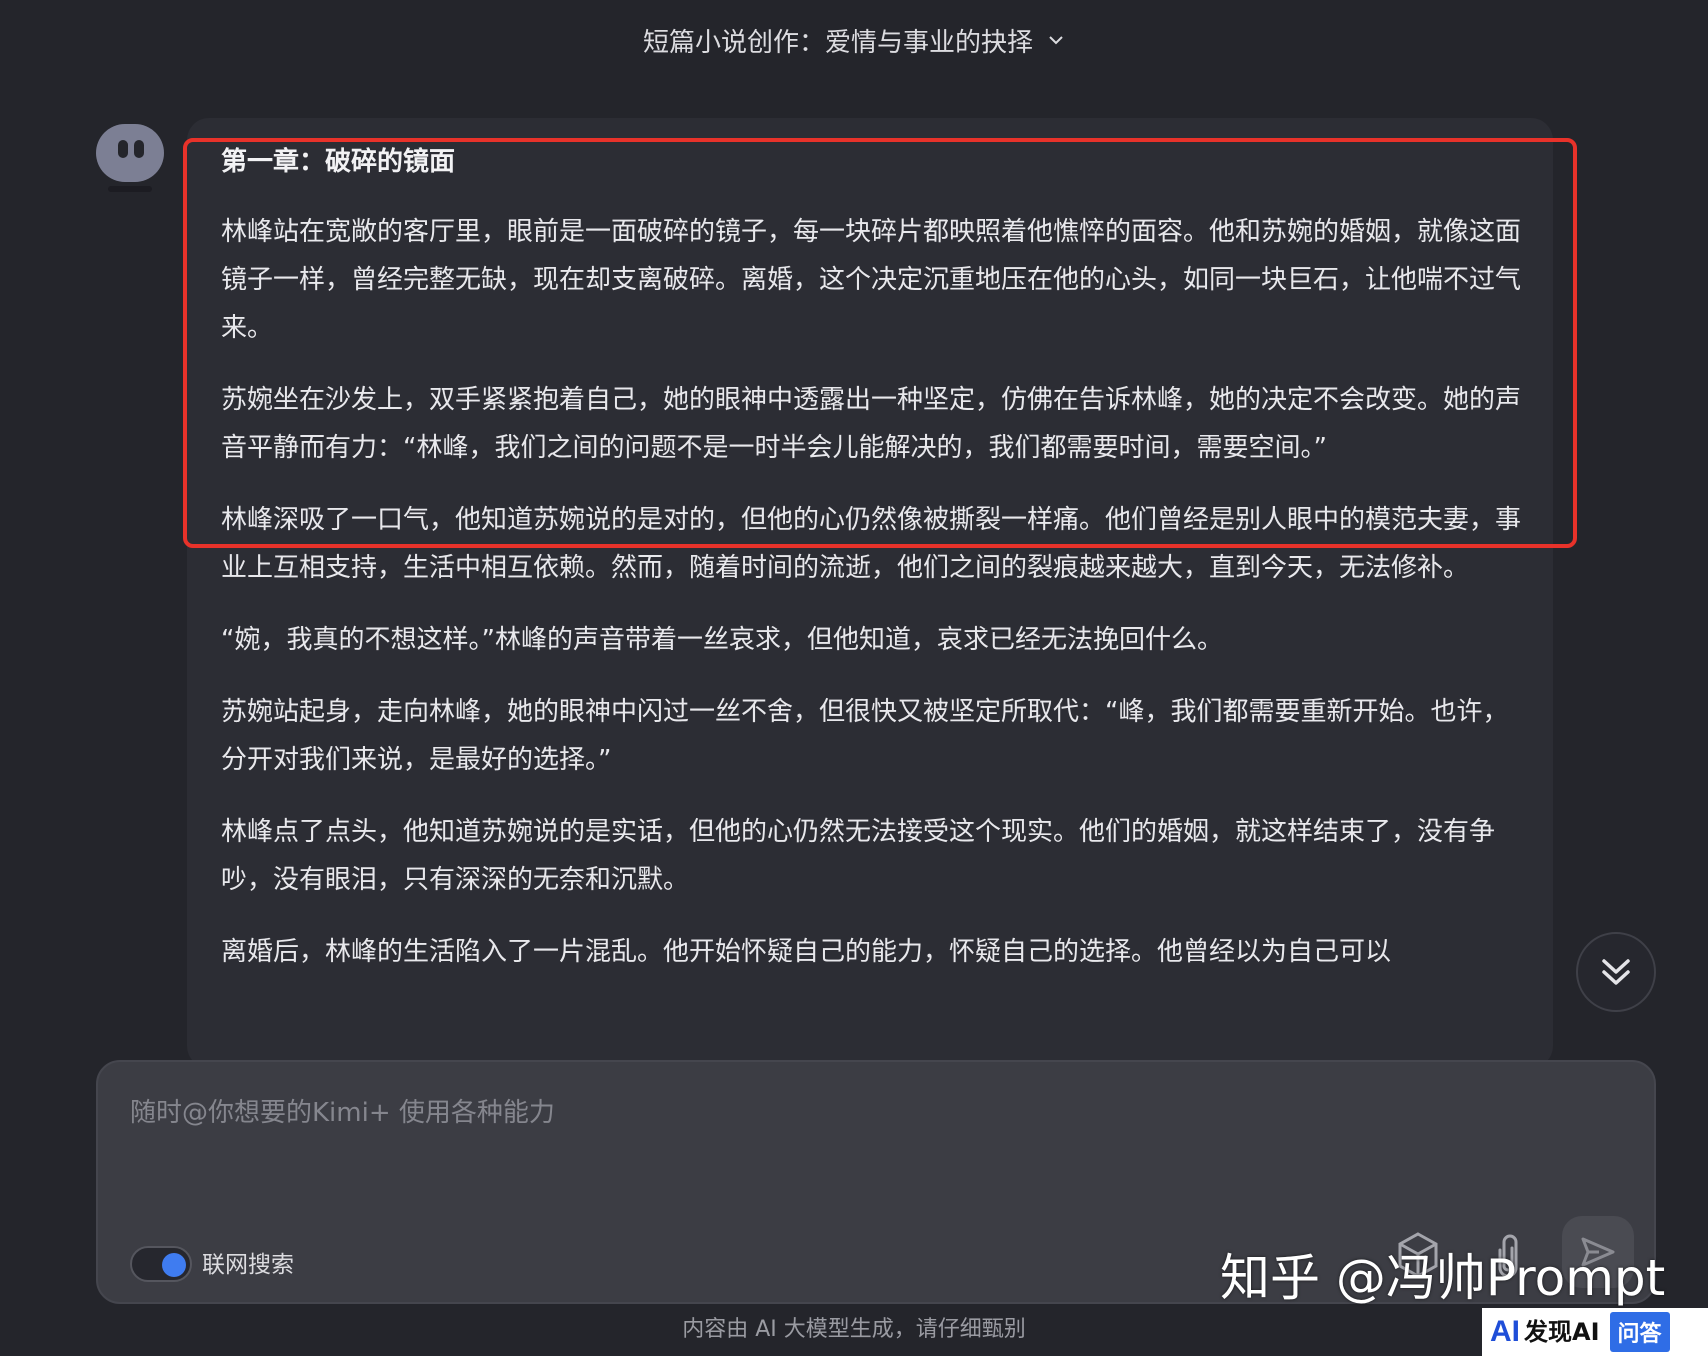  I want to click on avatar-shadow, so click(130, 189).